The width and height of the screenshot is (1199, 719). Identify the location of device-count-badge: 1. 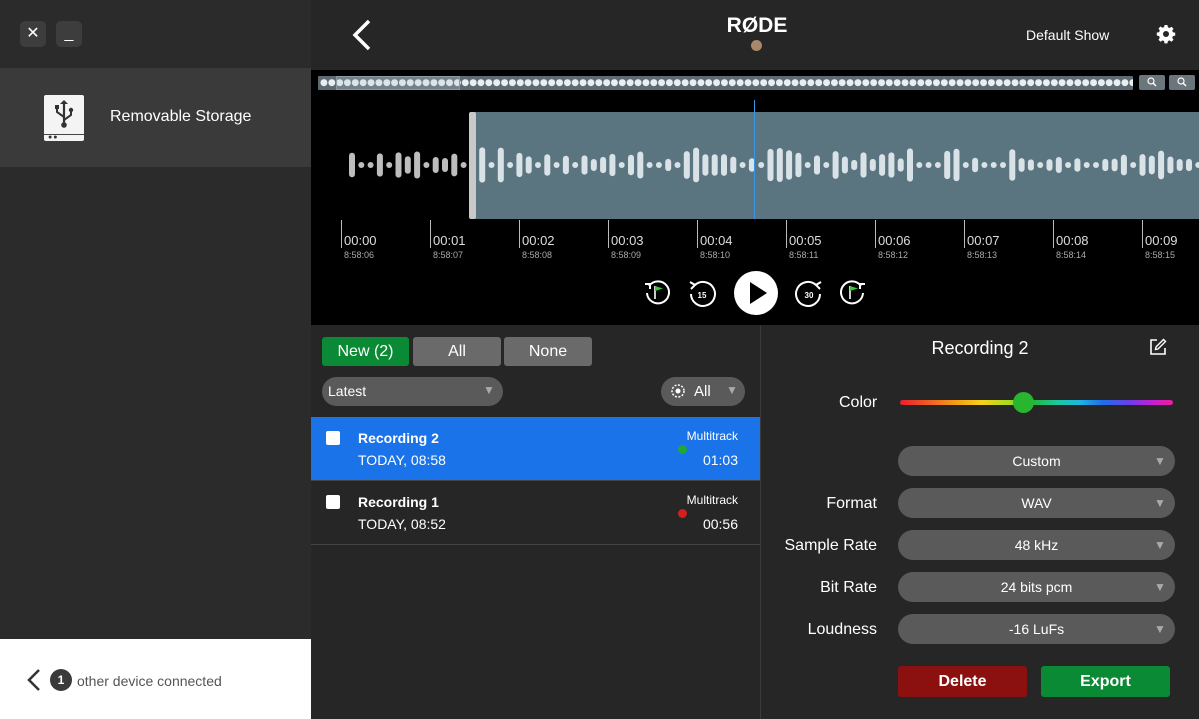
(61, 680).